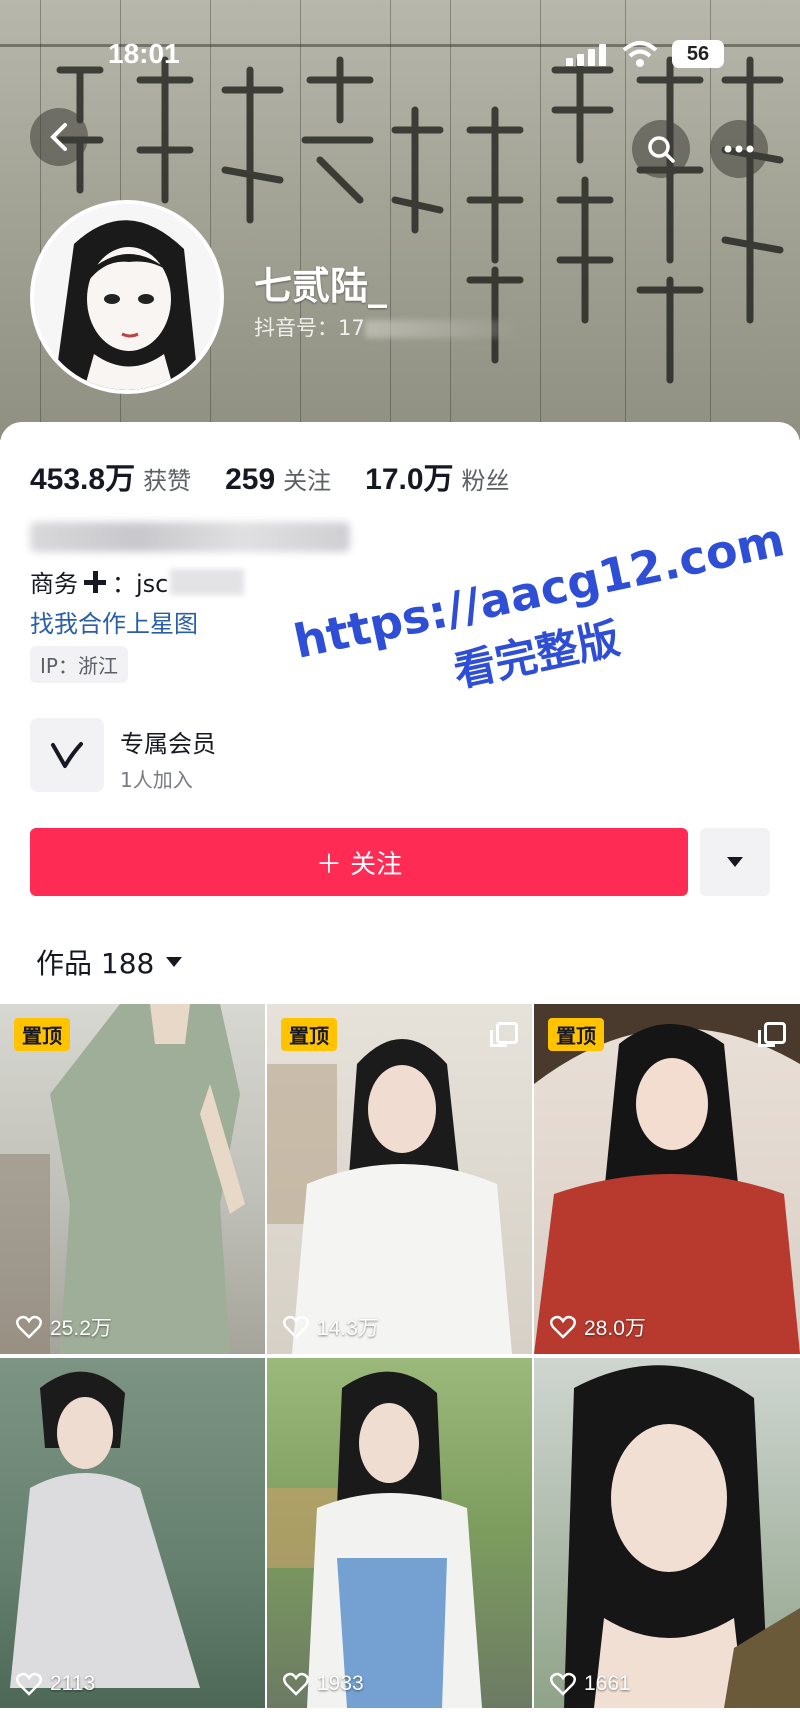 Image resolution: width=800 pixels, height=1736 pixels. I want to click on douyin-id-text: 抖音号：17, so click(309, 328).